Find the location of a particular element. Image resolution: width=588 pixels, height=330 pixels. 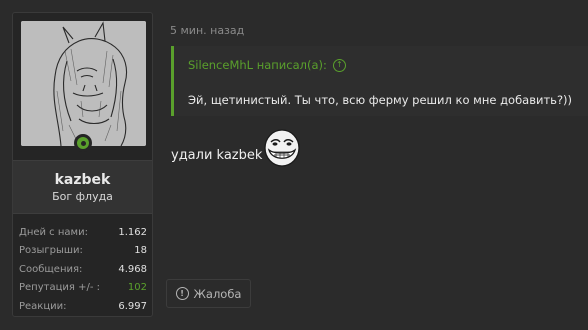

report-button: ! Жалоба is located at coordinates (208, 293).